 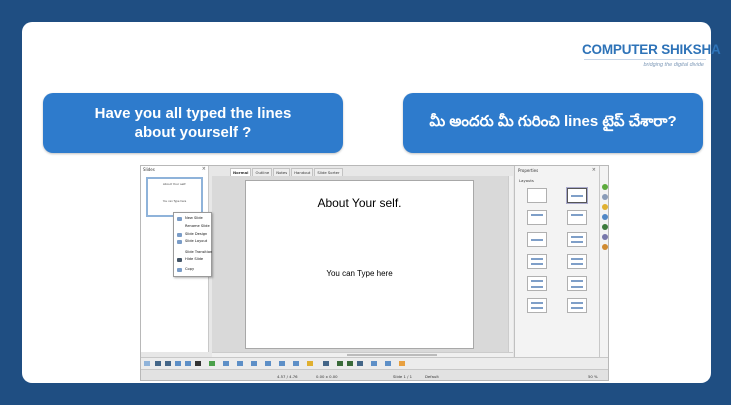 What do you see at coordinates (651, 49) in the screenshot?
I see `logo-text: COMPUTER SHIKSHA` at bounding box center [651, 49].